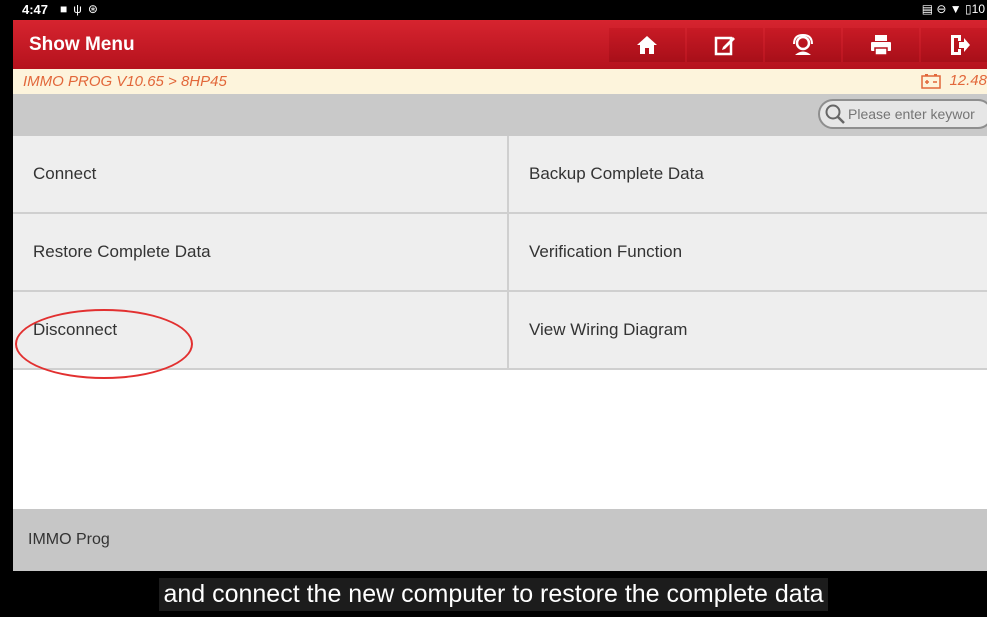 This screenshot has width=987, height=617. What do you see at coordinates (748, 330) in the screenshot?
I see `menu-item-view-wiring-diagram: View Wiring Diagram` at bounding box center [748, 330].